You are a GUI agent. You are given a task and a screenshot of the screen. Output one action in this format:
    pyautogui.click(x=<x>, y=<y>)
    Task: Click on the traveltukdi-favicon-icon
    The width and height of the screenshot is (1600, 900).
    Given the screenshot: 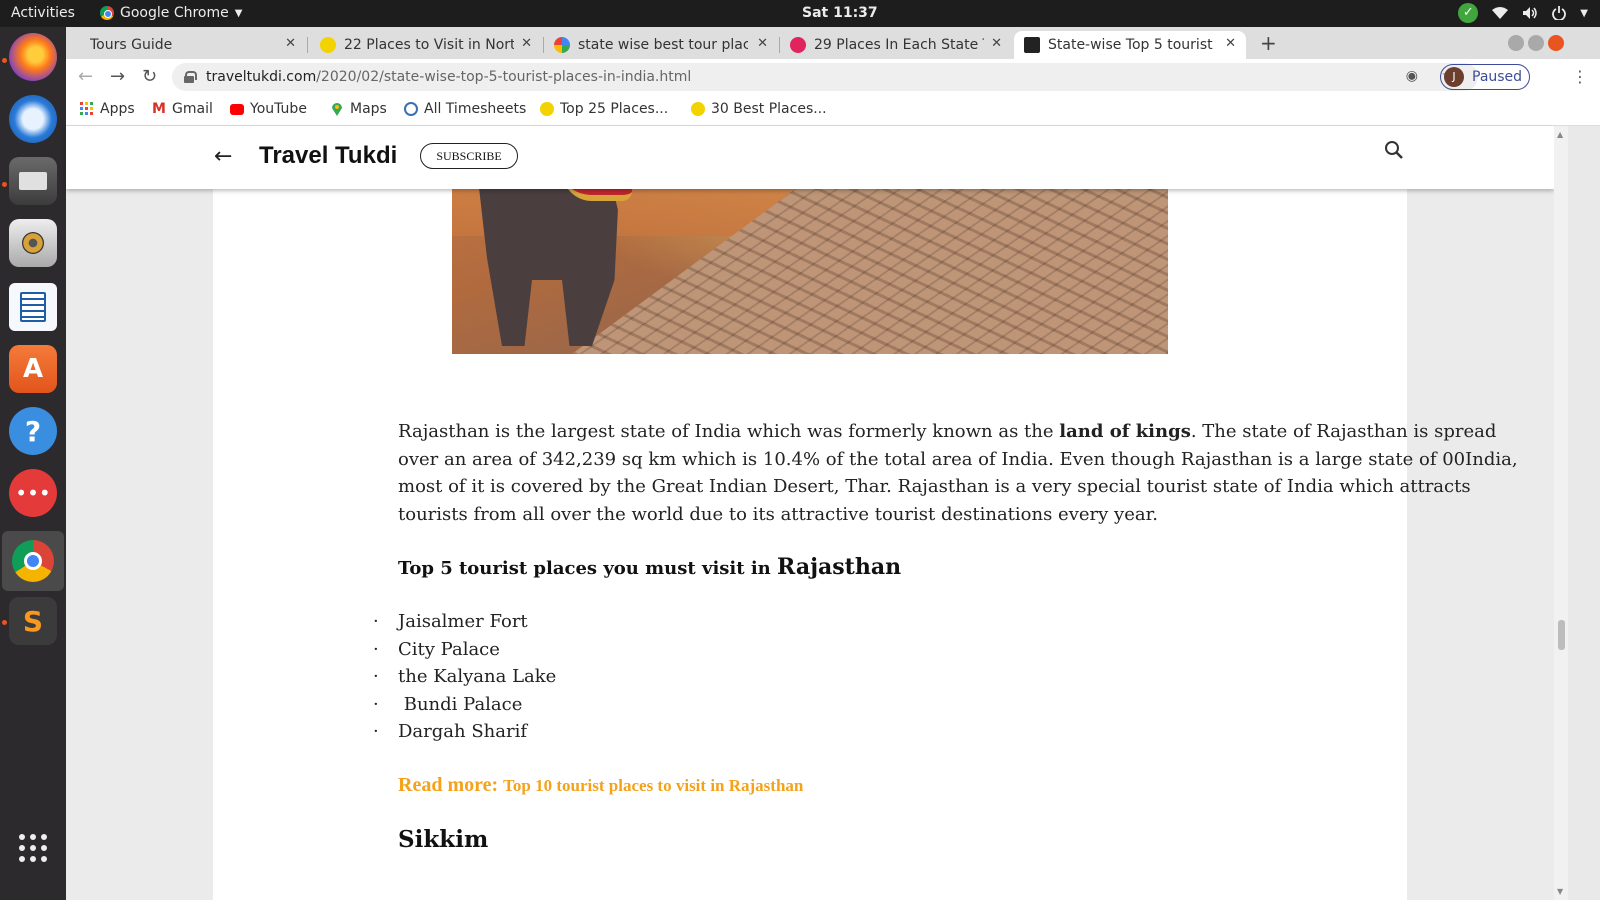 What is the action you would take?
    pyautogui.click(x=1032, y=45)
    